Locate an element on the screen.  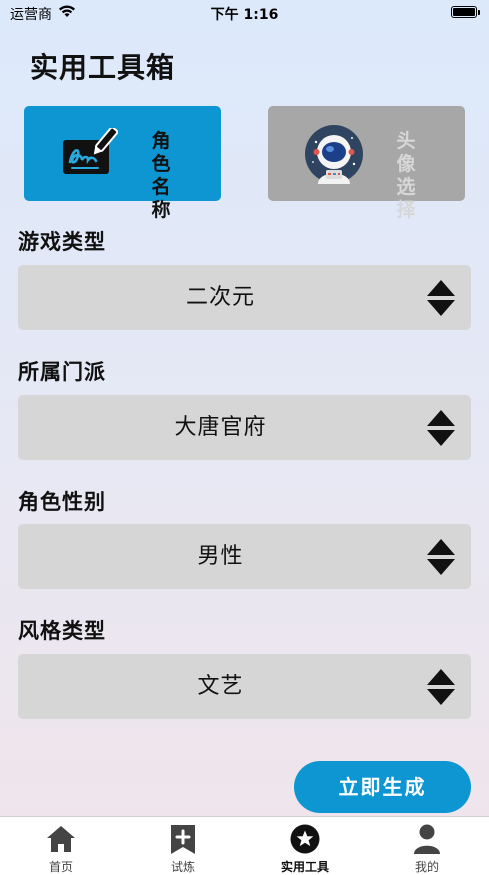
tab-home: 首页 is located at coordinates (61, 846).